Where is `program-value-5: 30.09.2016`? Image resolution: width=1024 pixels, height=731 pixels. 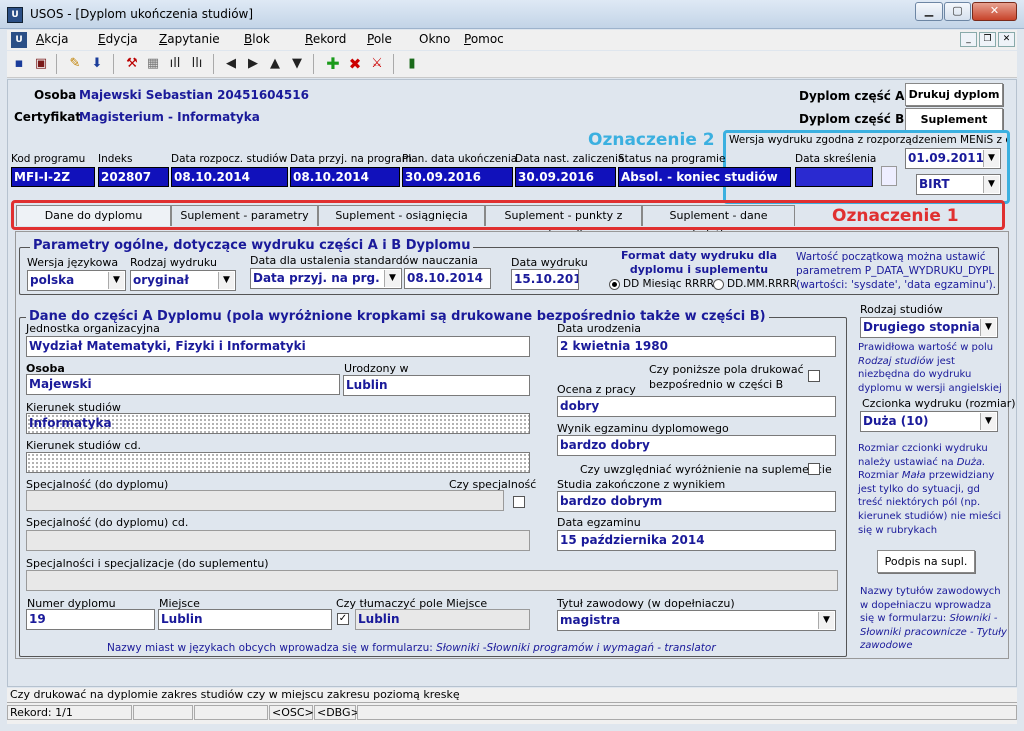 program-value-5: 30.09.2016 is located at coordinates (565, 177).